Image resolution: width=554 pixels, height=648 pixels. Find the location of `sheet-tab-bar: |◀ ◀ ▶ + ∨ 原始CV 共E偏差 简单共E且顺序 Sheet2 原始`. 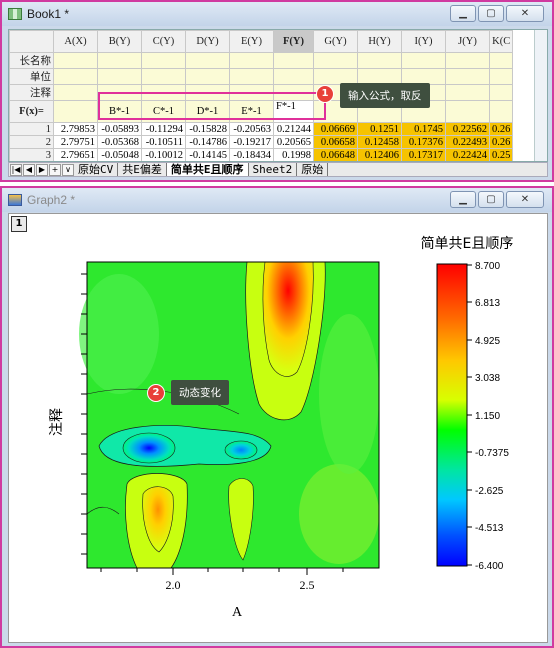

sheet-tab-bar: |◀ ◀ ▶ + ∨ 原始CV 共E偏差 简单共E且顺序 Sheet2 原始 is located at coordinates (278, 169).